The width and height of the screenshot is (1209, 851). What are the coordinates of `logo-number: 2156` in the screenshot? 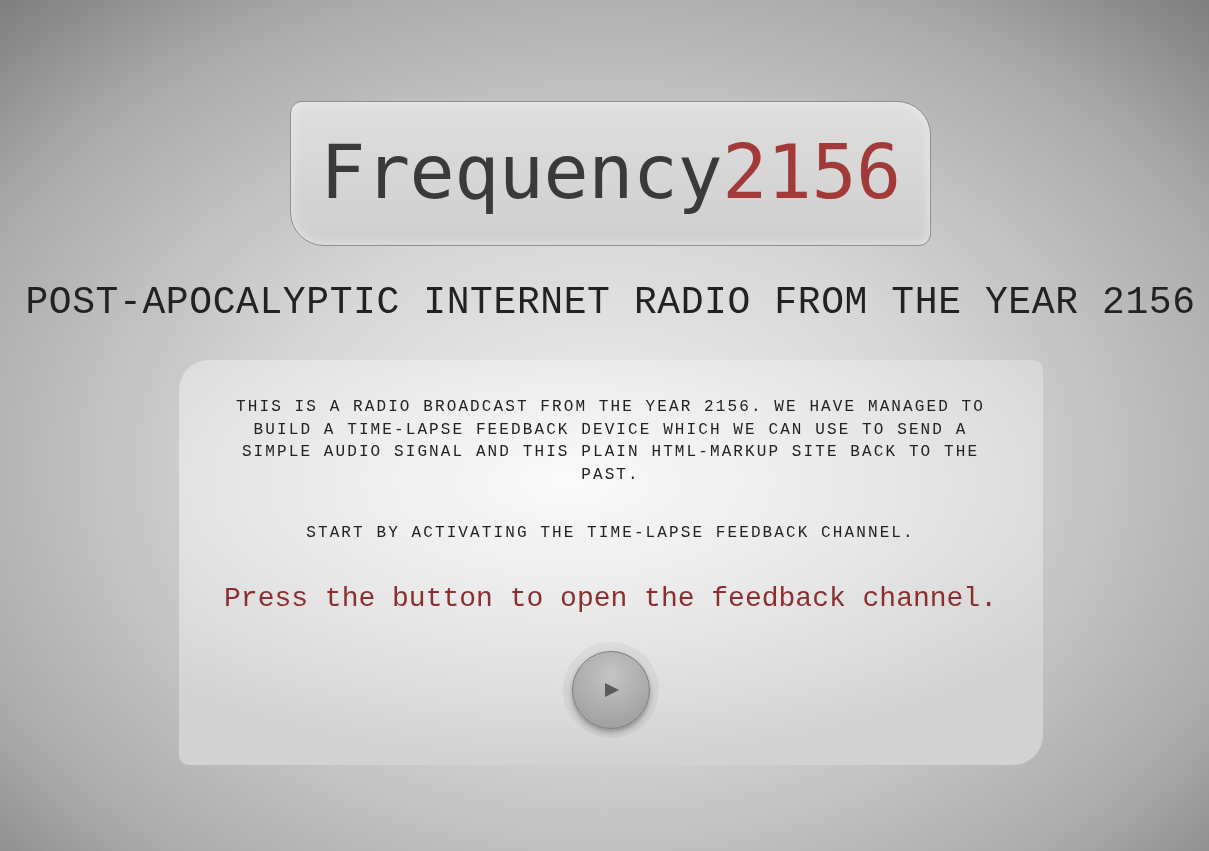 It's located at (811, 171).